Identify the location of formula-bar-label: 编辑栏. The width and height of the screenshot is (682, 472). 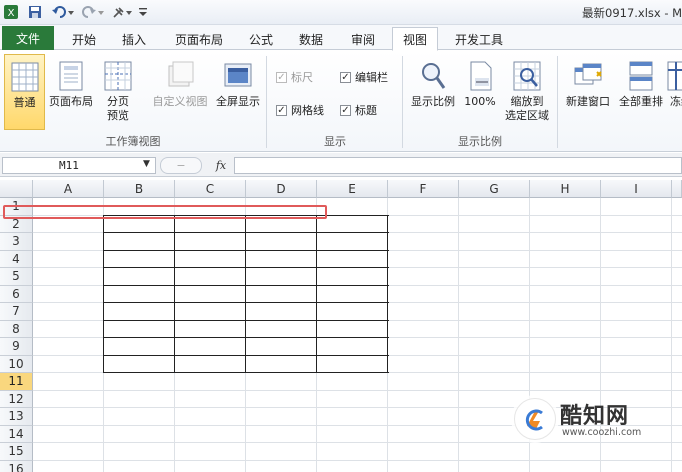
(371, 77).